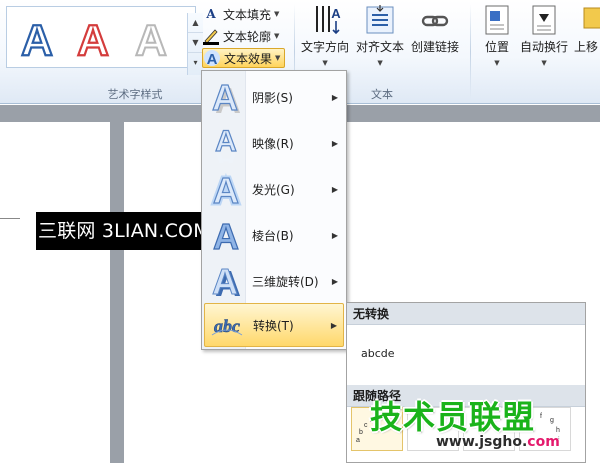 The width and height of the screenshot is (600, 463). What do you see at coordinates (328, 20) in the screenshot?
I see `text-direction-icon: A` at bounding box center [328, 20].